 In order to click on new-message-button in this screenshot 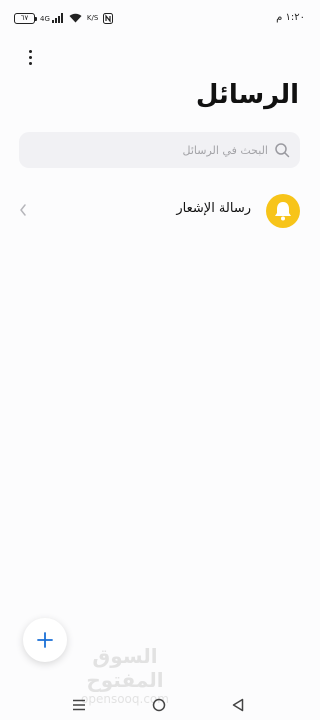, I will do `click(45, 640)`.